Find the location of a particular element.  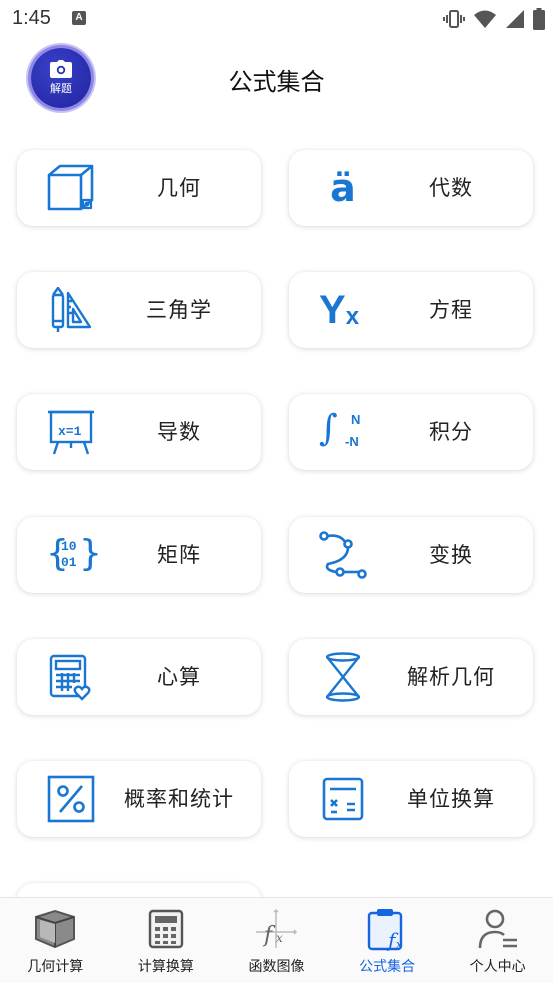

app-header: 解题 公式集合 is located at coordinates (276, 78).